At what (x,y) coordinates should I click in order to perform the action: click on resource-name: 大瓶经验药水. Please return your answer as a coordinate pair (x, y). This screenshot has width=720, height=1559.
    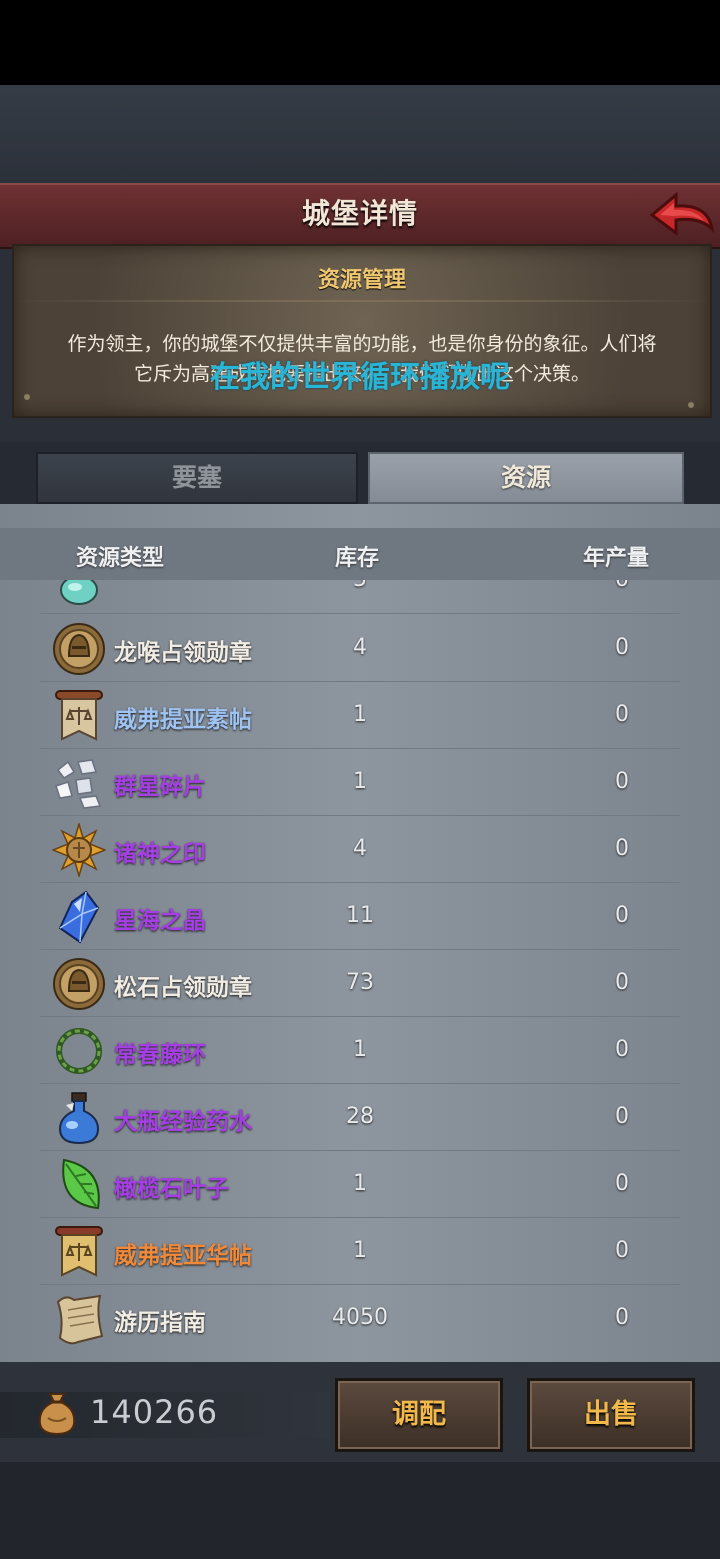
    Looking at the image, I should click on (183, 1122).